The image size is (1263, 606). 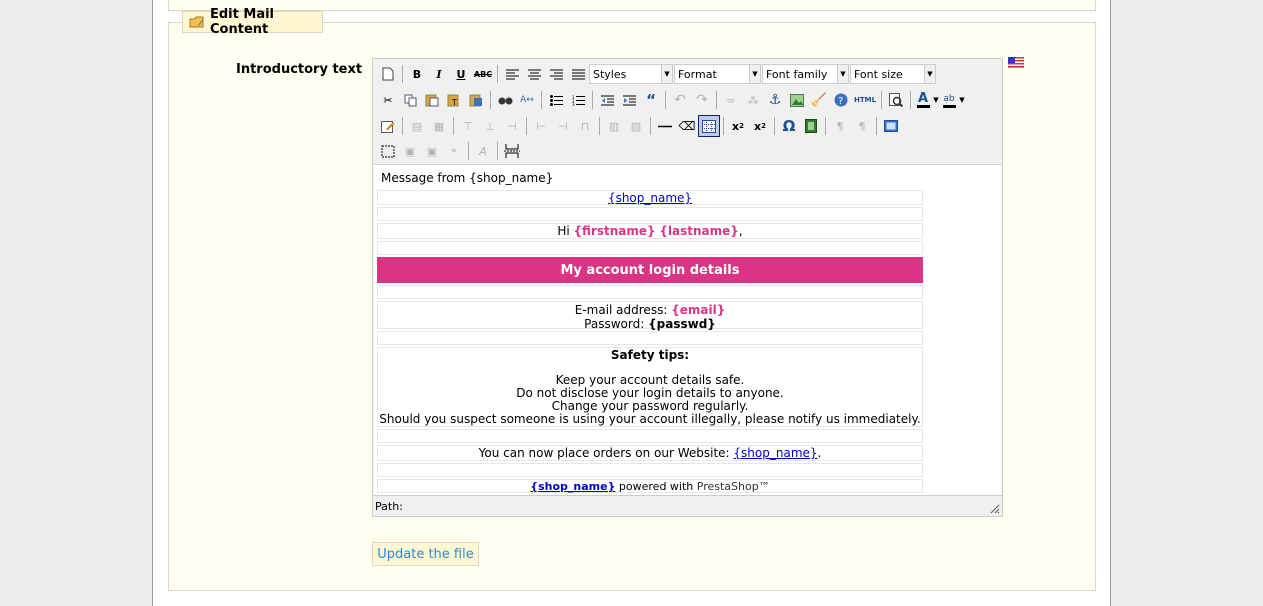 What do you see at coordinates (425, 554) in the screenshot?
I see `update-file-button: Update the file` at bounding box center [425, 554].